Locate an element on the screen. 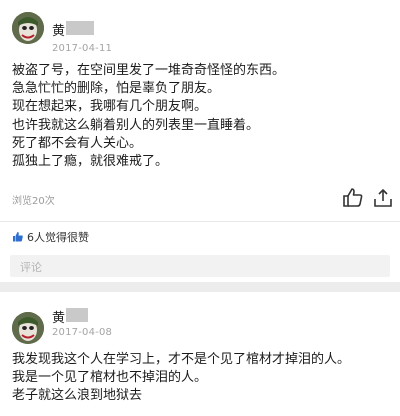 The width and height of the screenshot is (400, 416). post-line: 现在想起来，我哪有几个朋友啊。 is located at coordinates (110, 107).